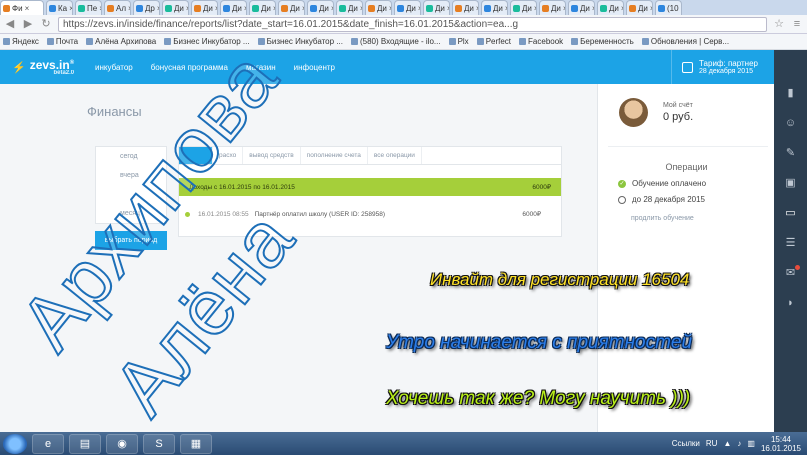 The image size is (807, 455). I want to click on star-icon: ☆, so click(779, 24).